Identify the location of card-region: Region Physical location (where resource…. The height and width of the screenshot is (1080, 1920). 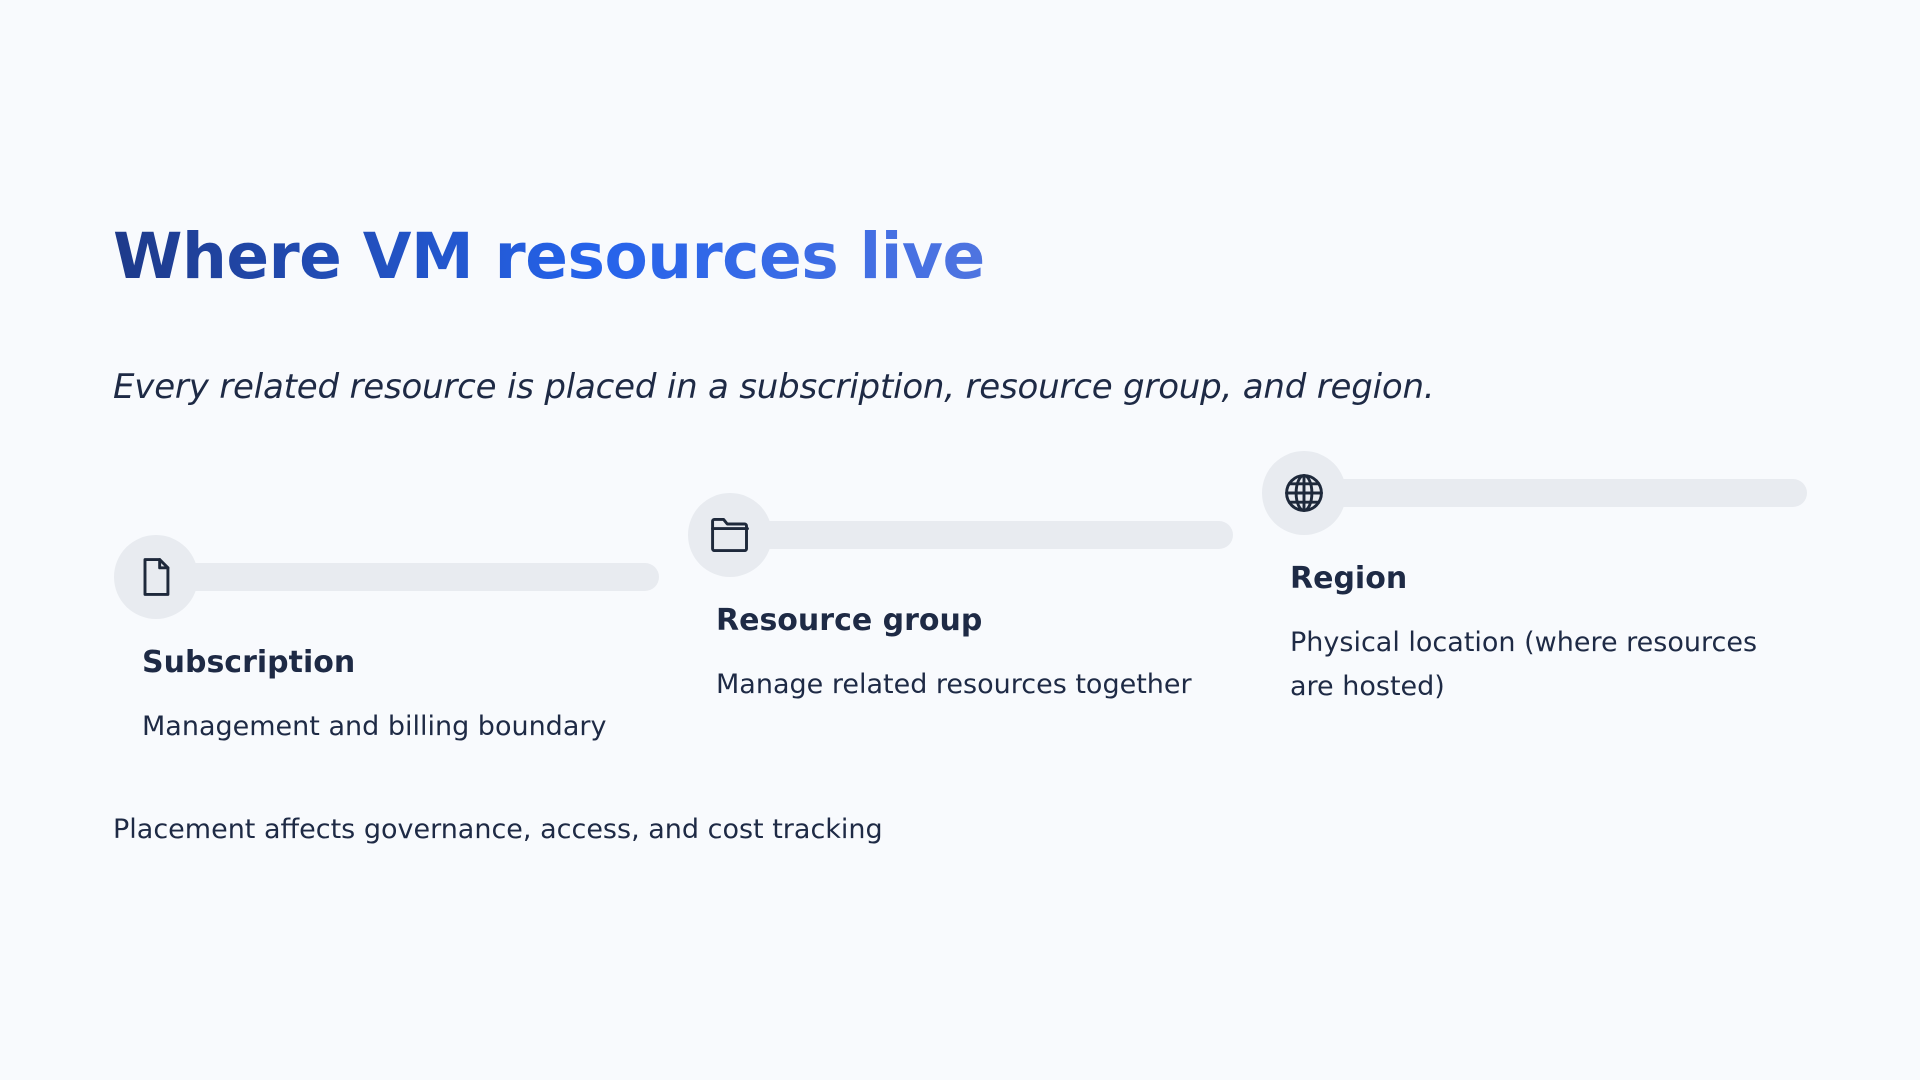
(1534, 576).